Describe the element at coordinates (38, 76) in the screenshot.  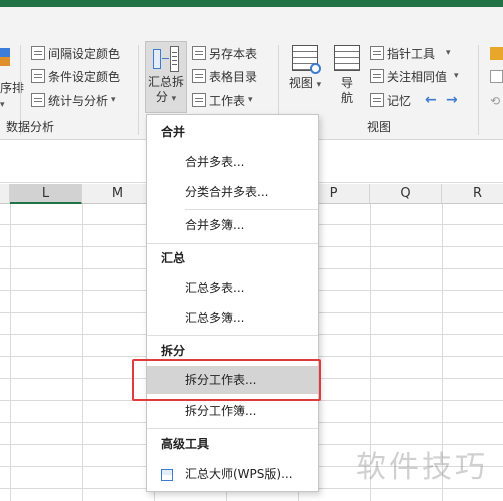
I see `conditional-color-icon` at that location.